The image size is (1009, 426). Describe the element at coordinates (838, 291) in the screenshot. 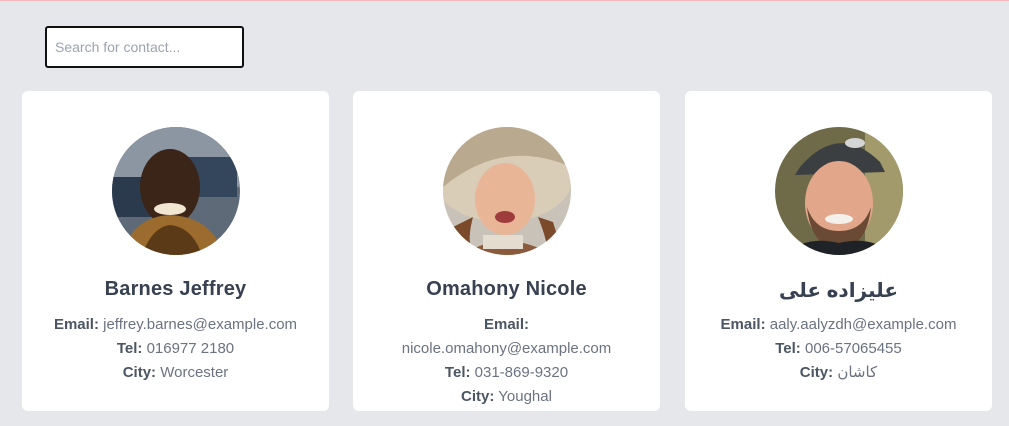

I see `contact-name: علیزاده علی` at that location.